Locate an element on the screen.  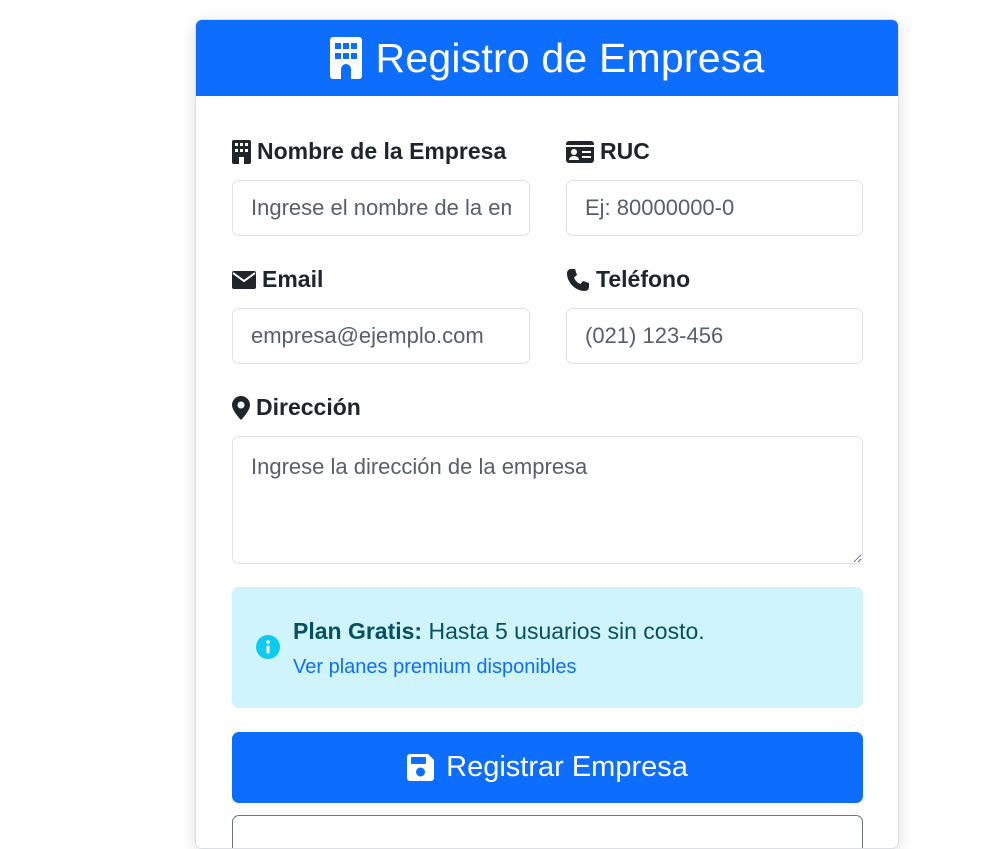
card-header: Registro de Empresa is located at coordinates (547, 58).